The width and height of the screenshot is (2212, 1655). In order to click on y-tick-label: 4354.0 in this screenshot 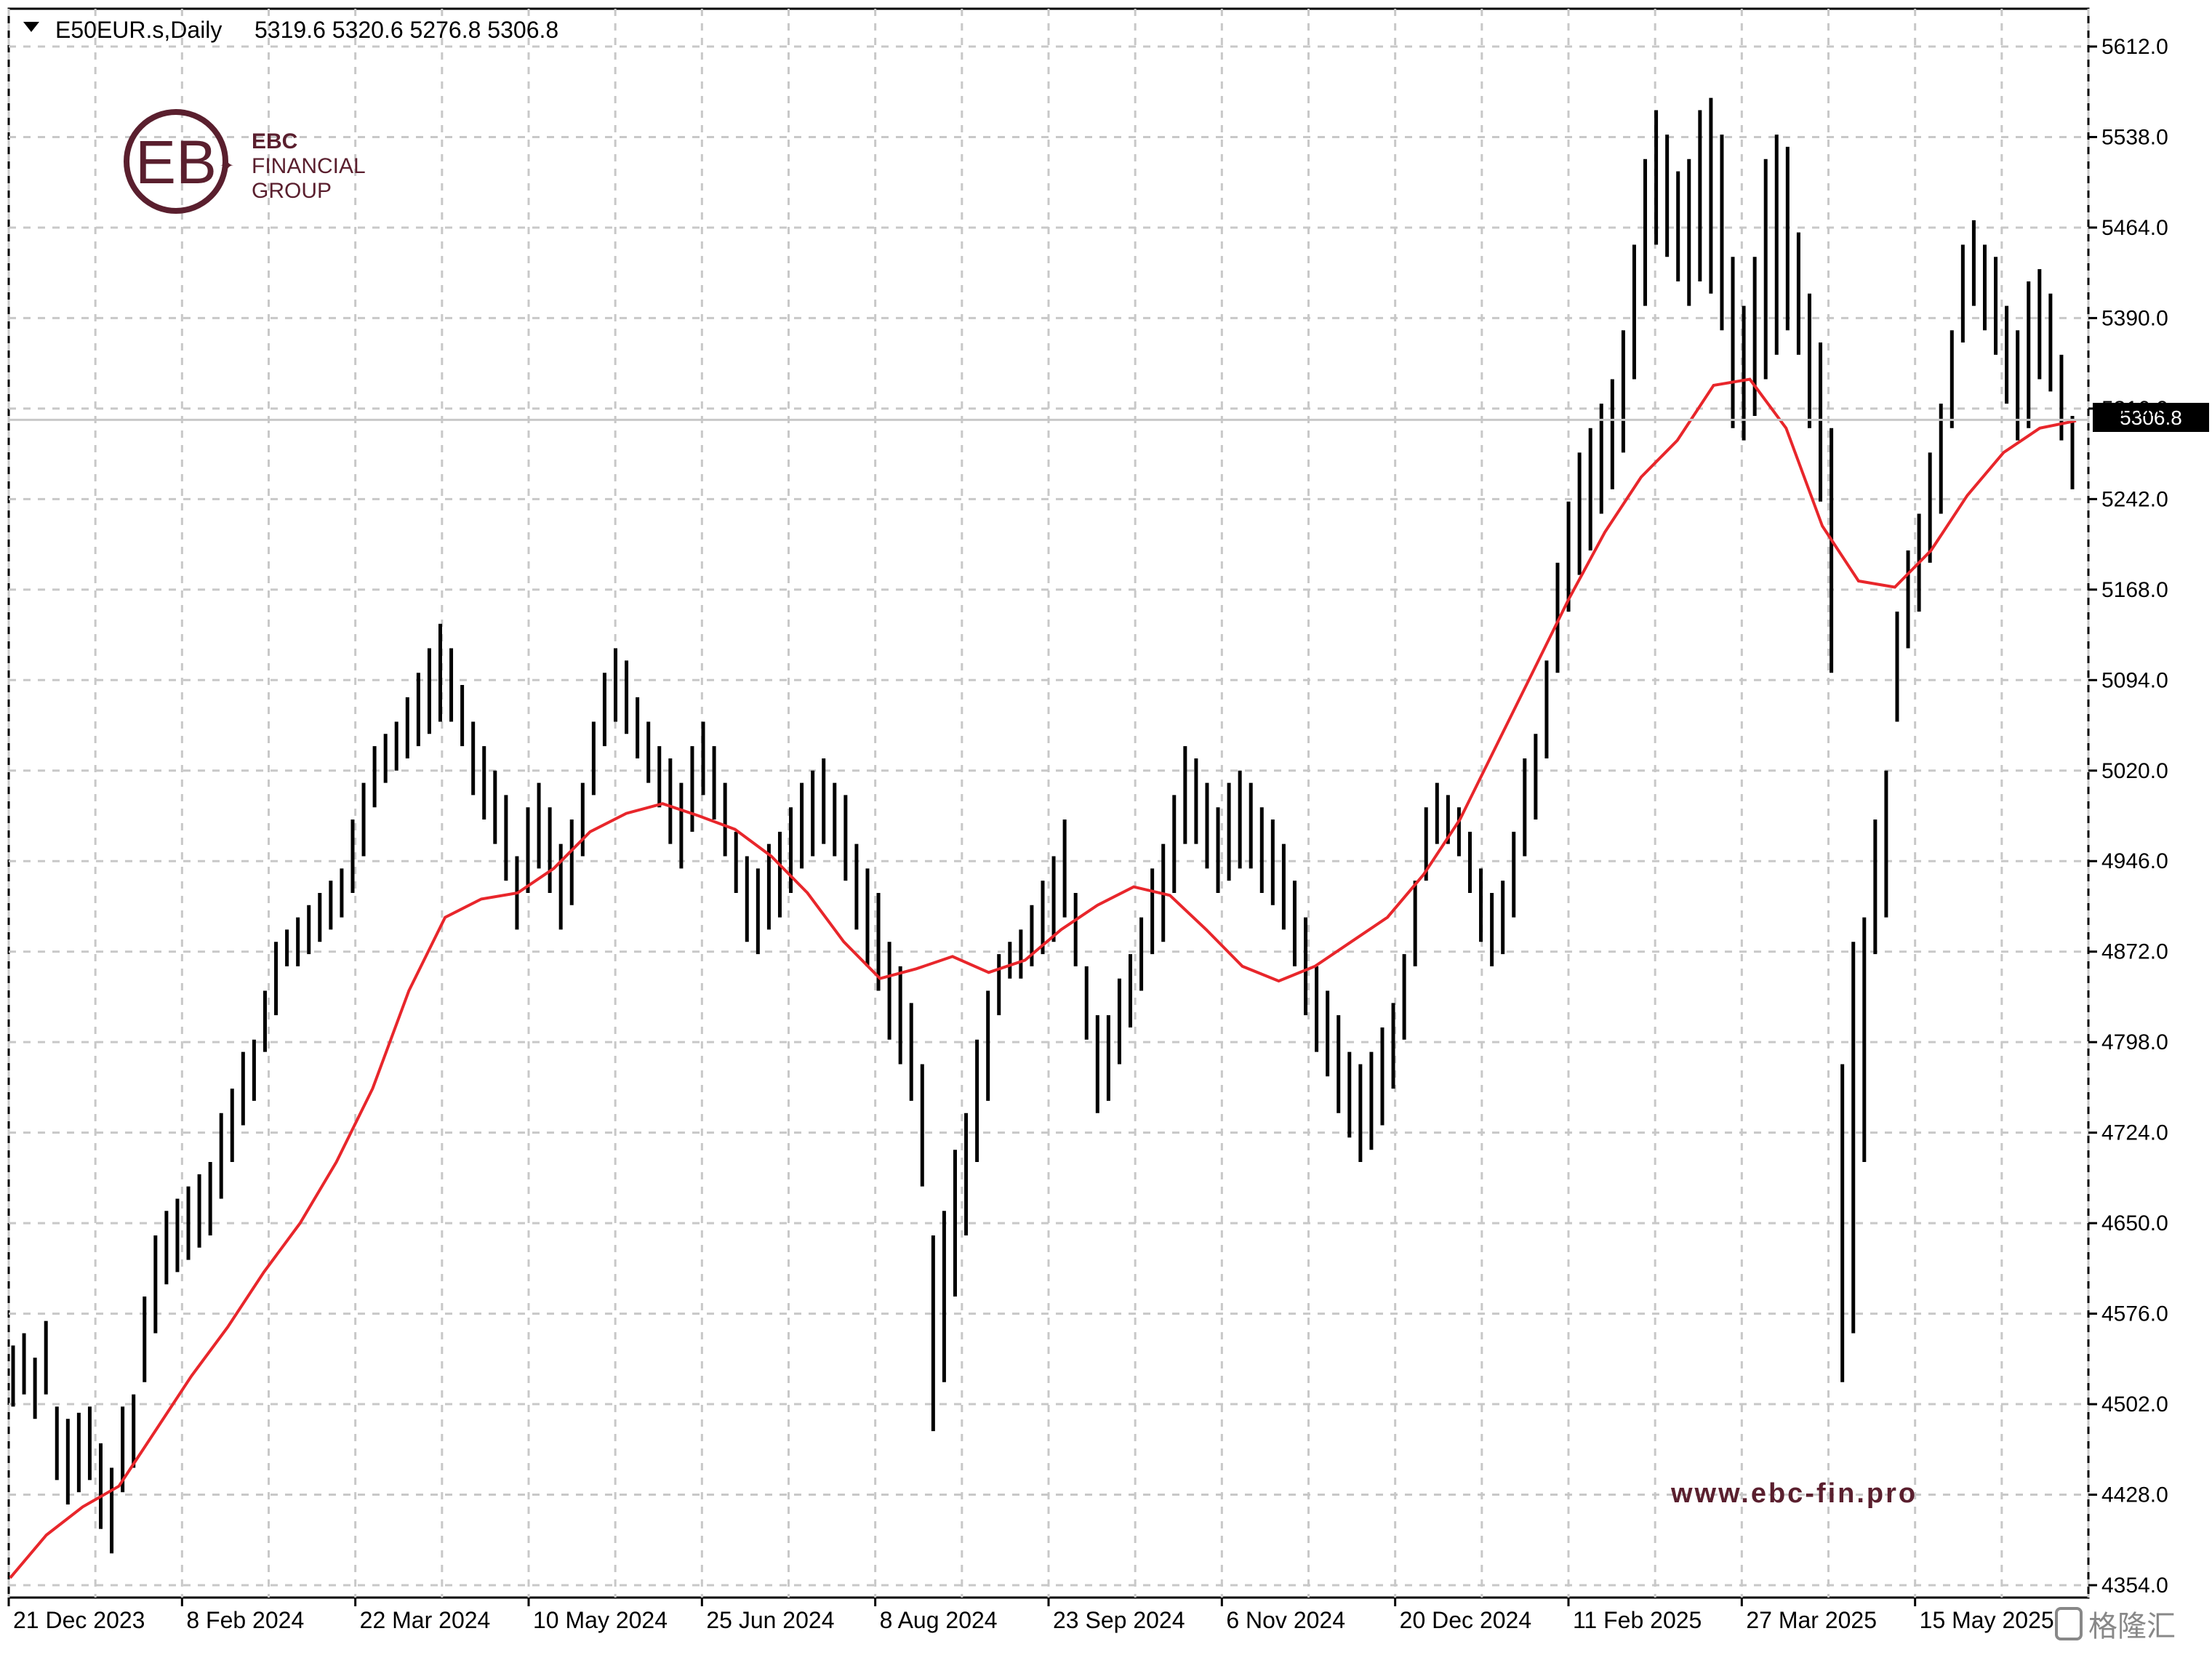, I will do `click(2134, 1586)`.